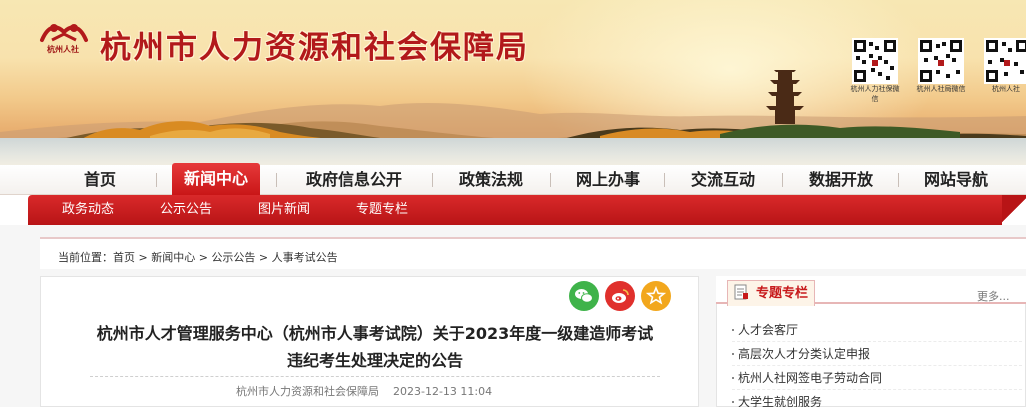 This screenshot has height=407, width=1026. Describe the element at coordinates (1006, 89) in the screenshot. I see `qr-caption: 杭州人社` at that location.